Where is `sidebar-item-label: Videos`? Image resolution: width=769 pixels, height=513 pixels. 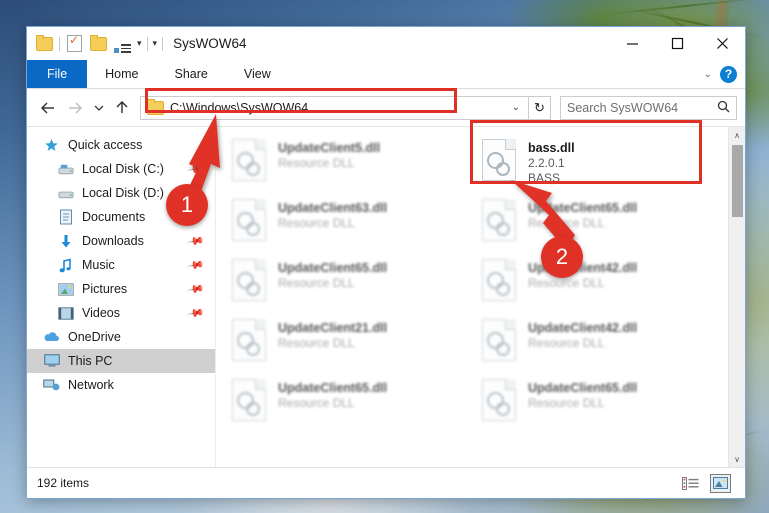 sidebar-item-label: Videos is located at coordinates (101, 313).